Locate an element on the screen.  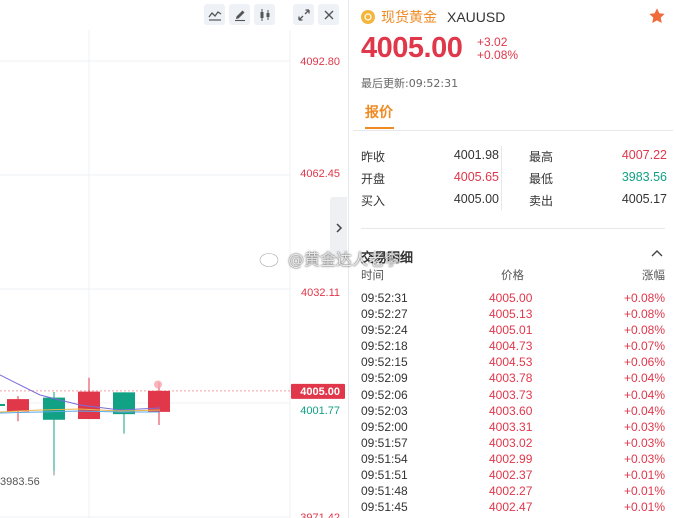
candlestick-icon is located at coordinates (264, 14).